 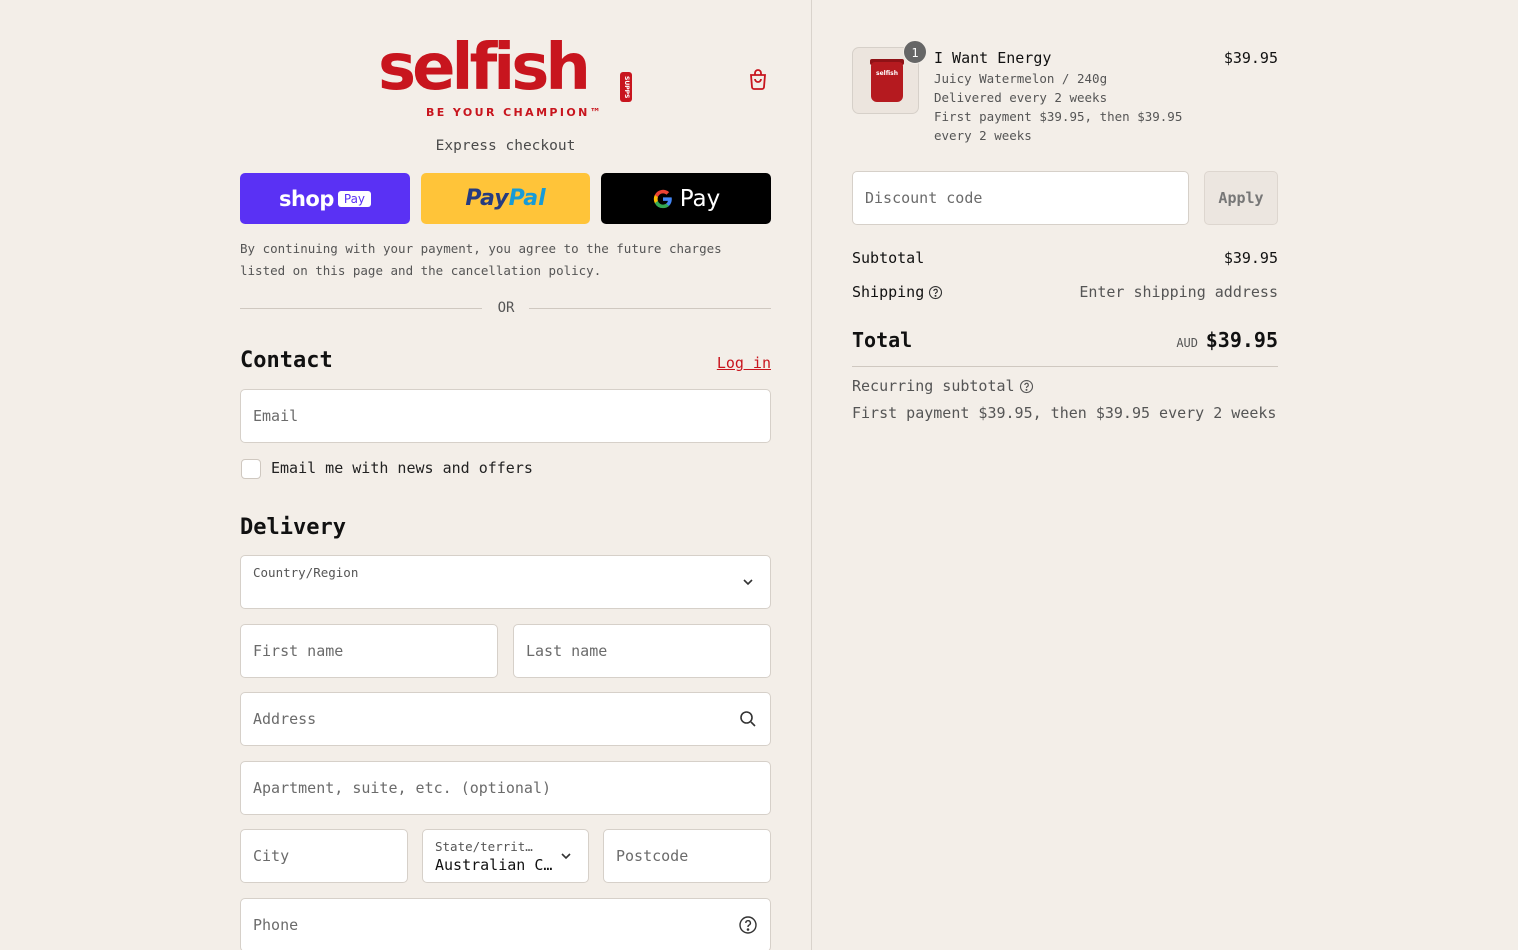 What do you see at coordinates (700, 198) in the screenshot?
I see `google-pay-label: Pay` at bounding box center [700, 198].